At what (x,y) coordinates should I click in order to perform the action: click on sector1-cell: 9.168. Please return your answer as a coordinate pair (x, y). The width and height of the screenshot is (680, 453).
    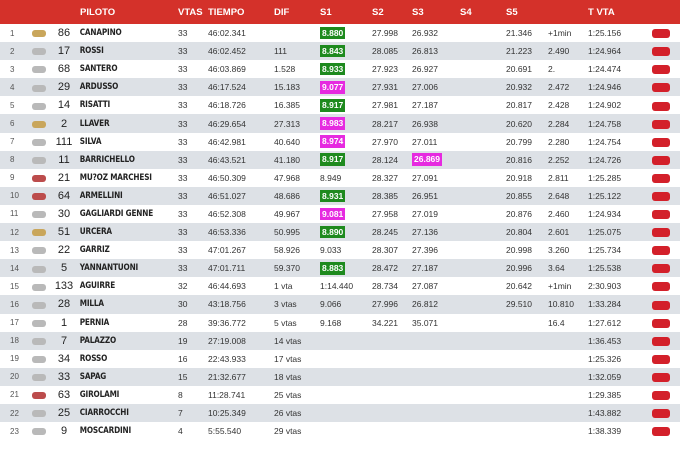
    Looking at the image, I should click on (344, 323).